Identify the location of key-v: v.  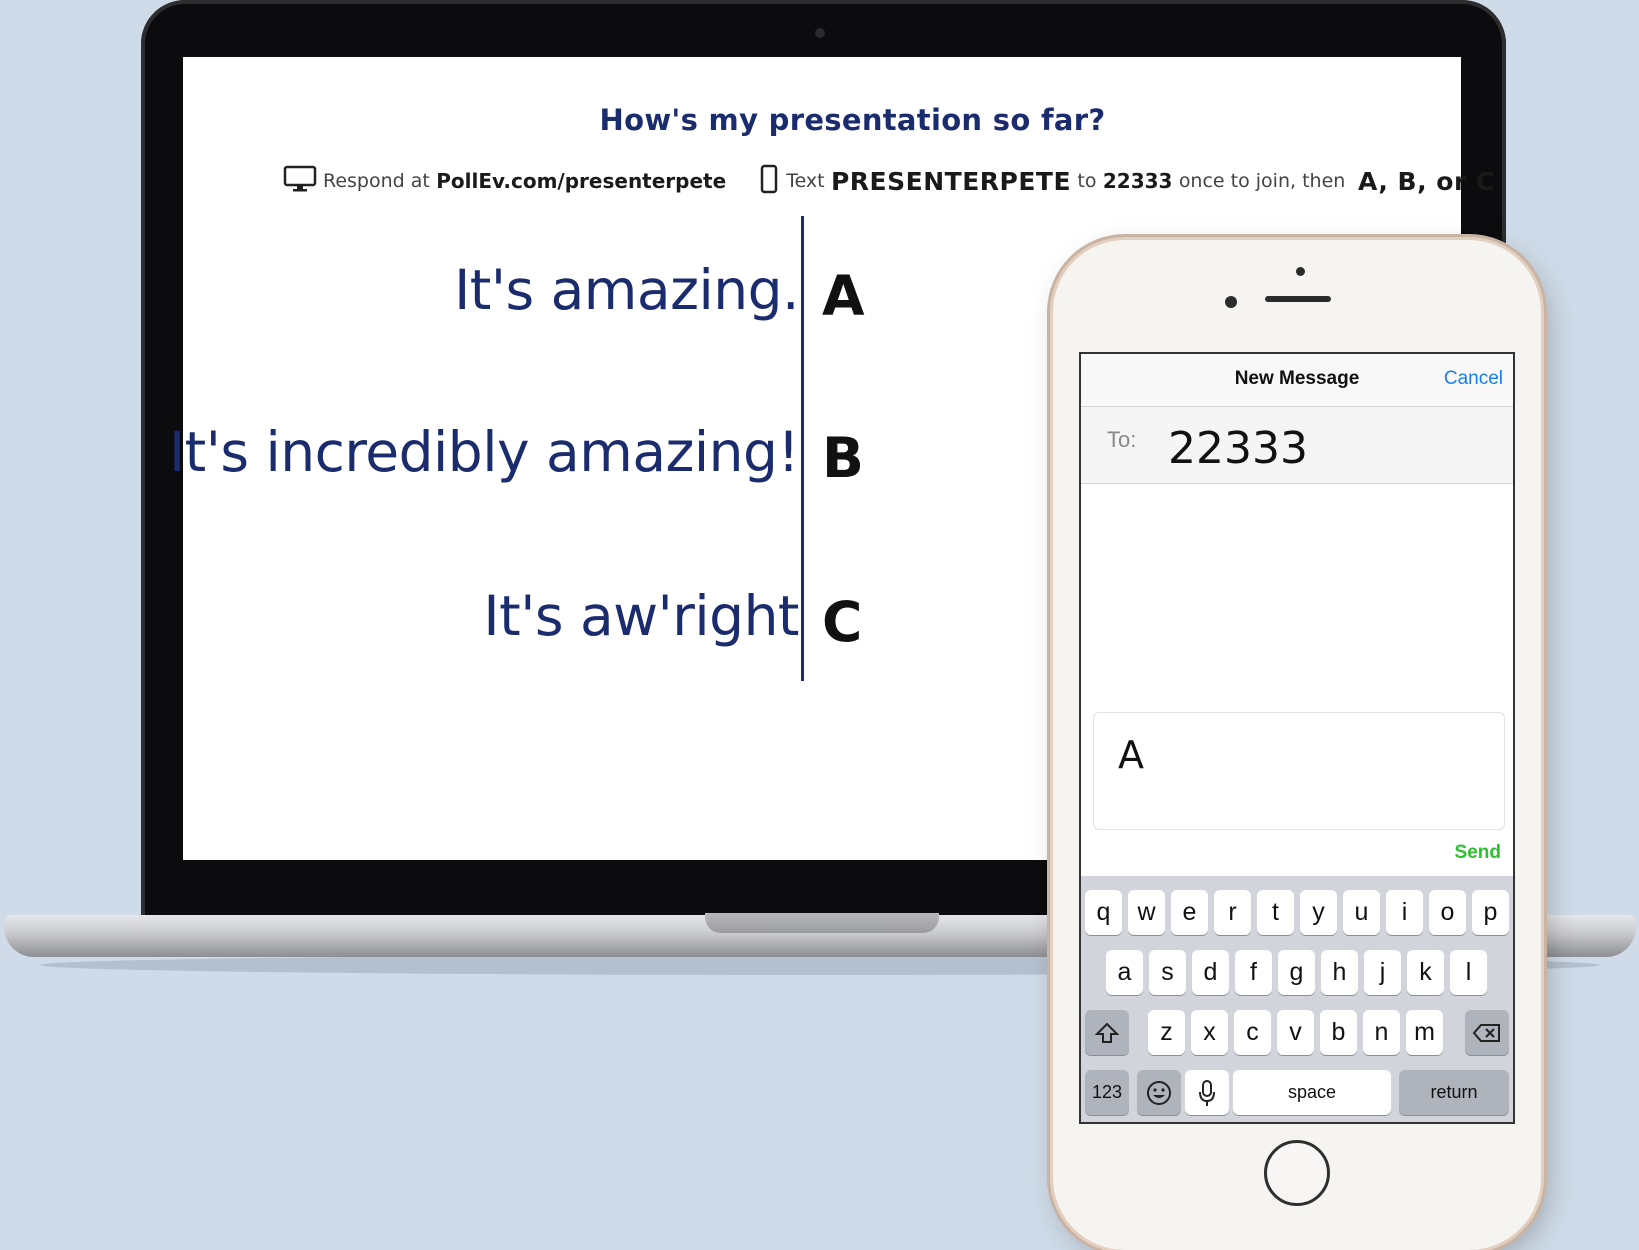
(1295, 1032).